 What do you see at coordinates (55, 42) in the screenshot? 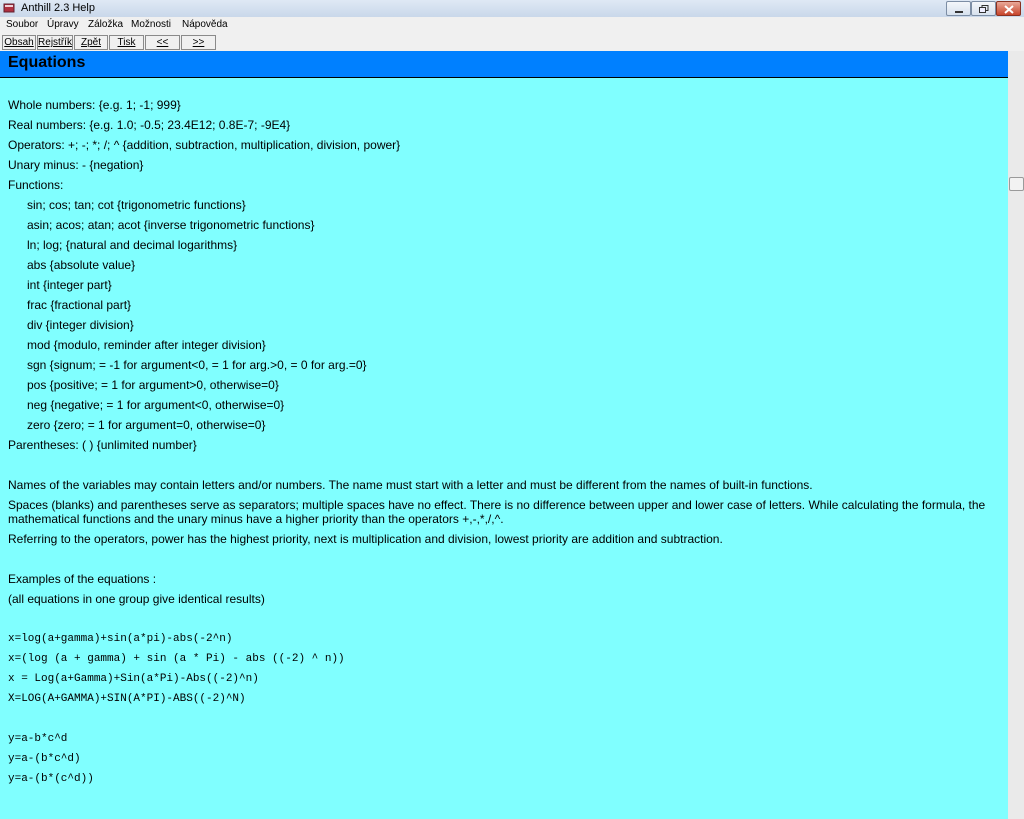
I see `index-button: Rejstřík` at bounding box center [55, 42].